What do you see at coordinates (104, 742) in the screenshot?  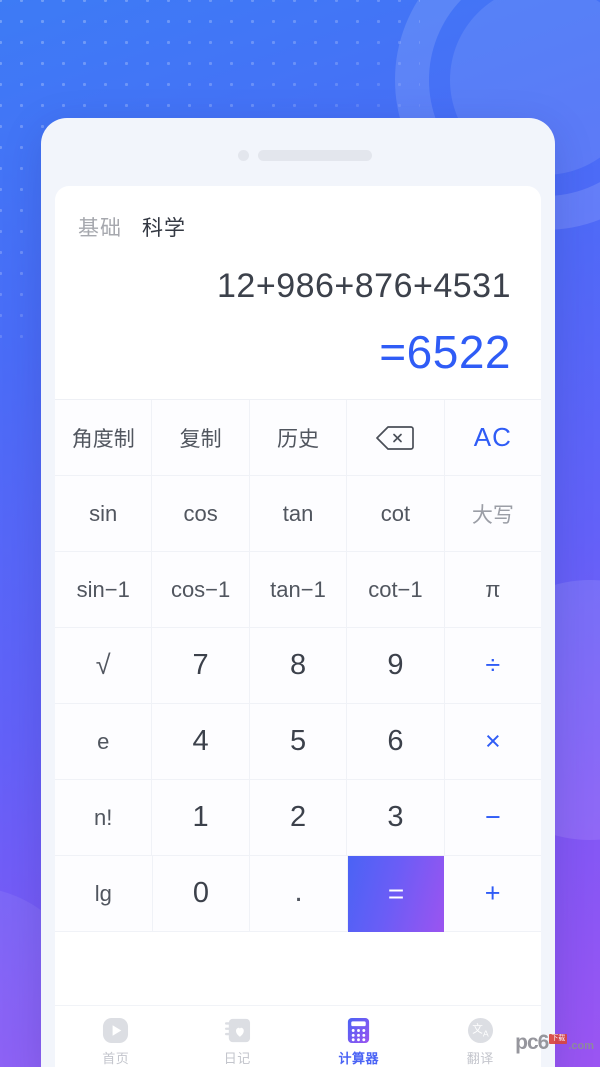 I see `key-euler-e: e` at bounding box center [104, 742].